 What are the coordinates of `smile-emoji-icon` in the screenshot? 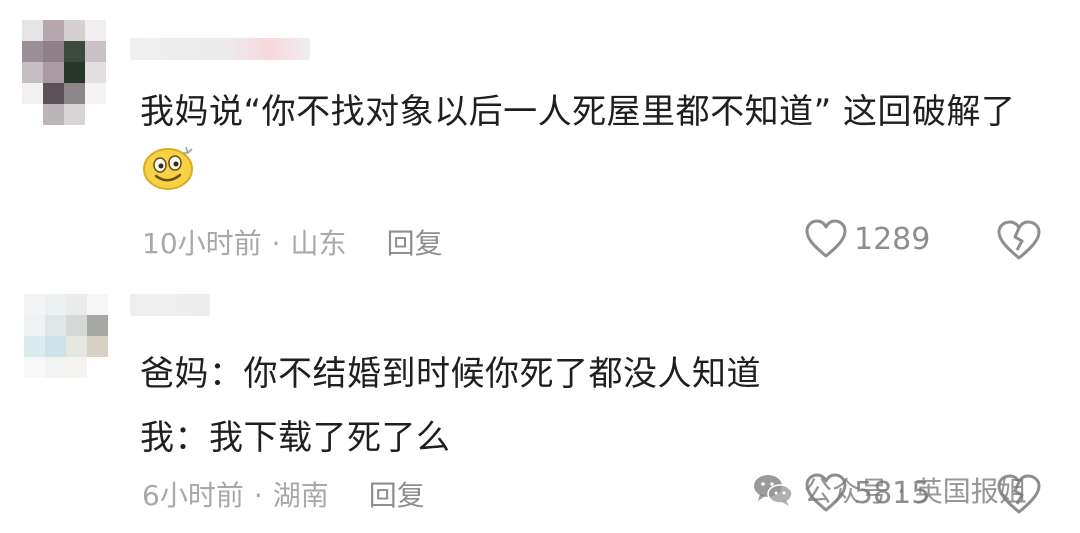 It's located at (169, 166).